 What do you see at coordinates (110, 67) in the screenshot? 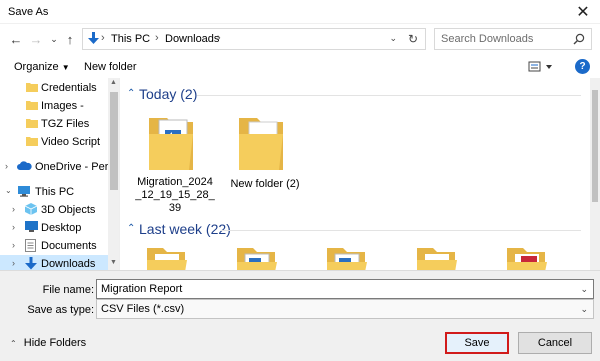
I see `new-folder-button: New folder` at bounding box center [110, 67].